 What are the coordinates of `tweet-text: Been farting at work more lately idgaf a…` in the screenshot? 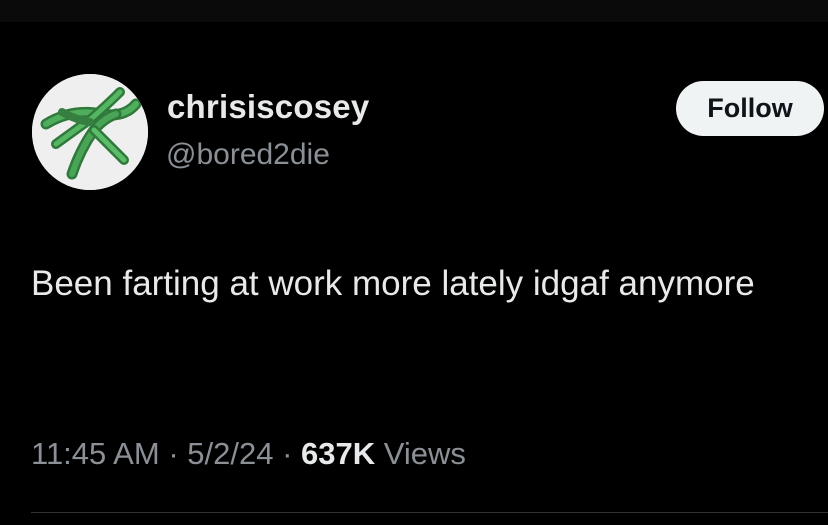 It's located at (393, 283).